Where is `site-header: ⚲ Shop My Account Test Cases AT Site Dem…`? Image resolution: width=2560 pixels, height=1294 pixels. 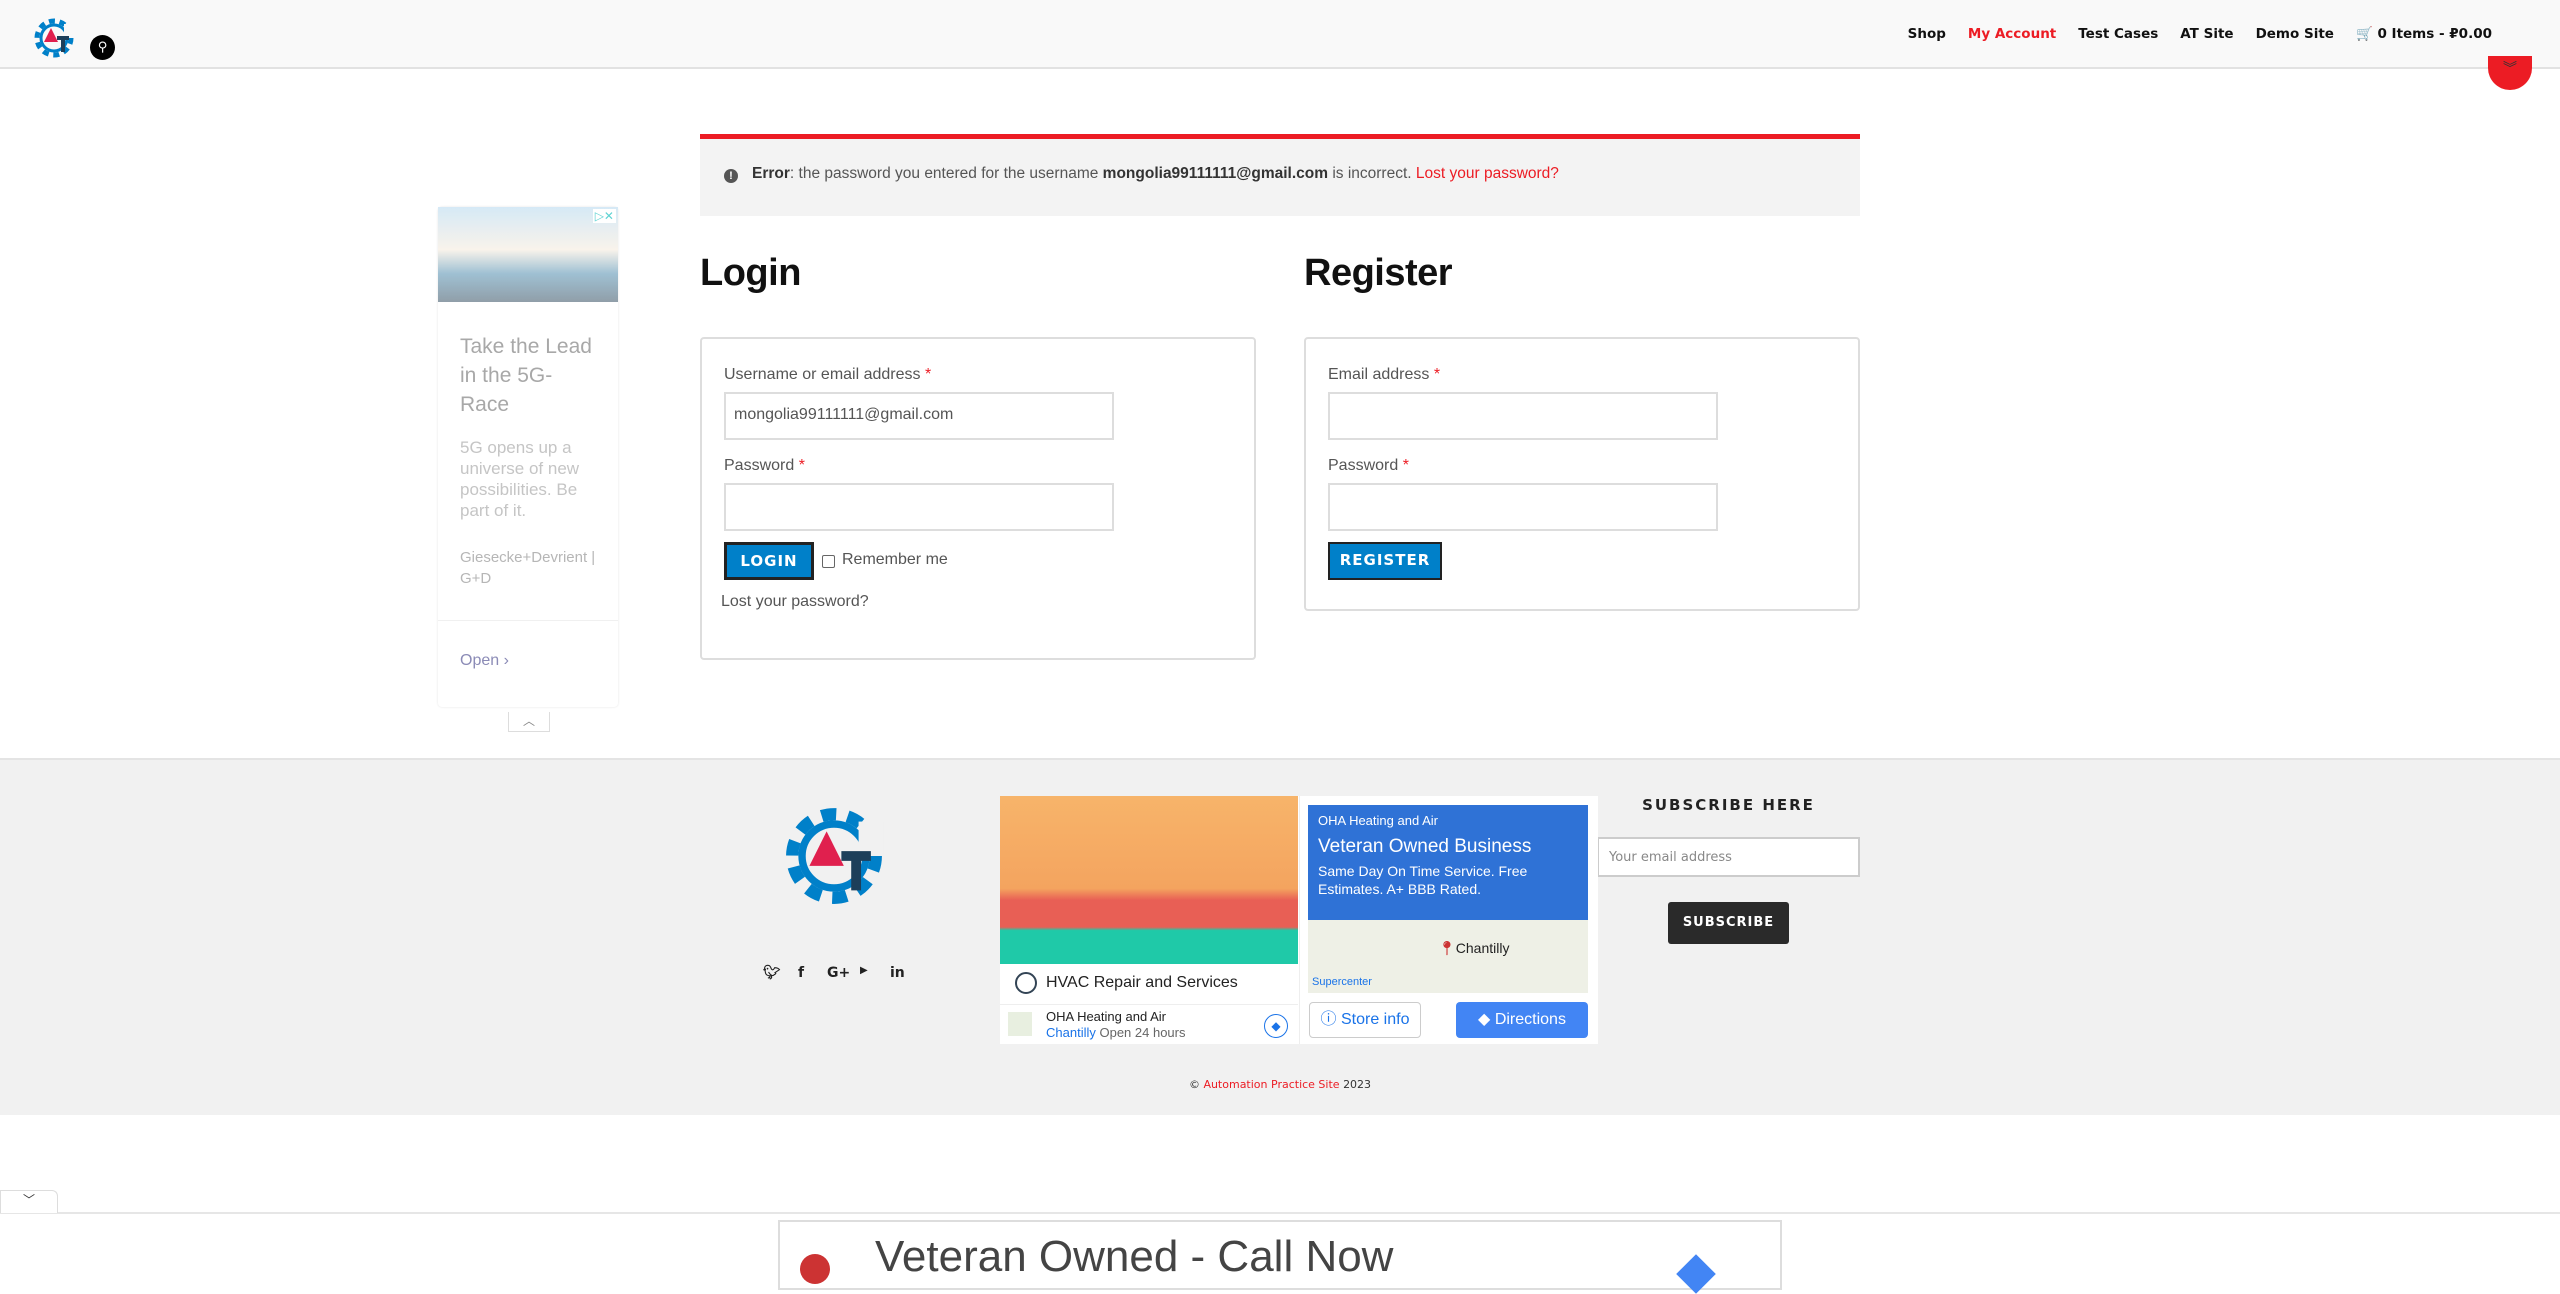 site-header: ⚲ Shop My Account Test Cases AT Site Dem… is located at coordinates (1280, 34).